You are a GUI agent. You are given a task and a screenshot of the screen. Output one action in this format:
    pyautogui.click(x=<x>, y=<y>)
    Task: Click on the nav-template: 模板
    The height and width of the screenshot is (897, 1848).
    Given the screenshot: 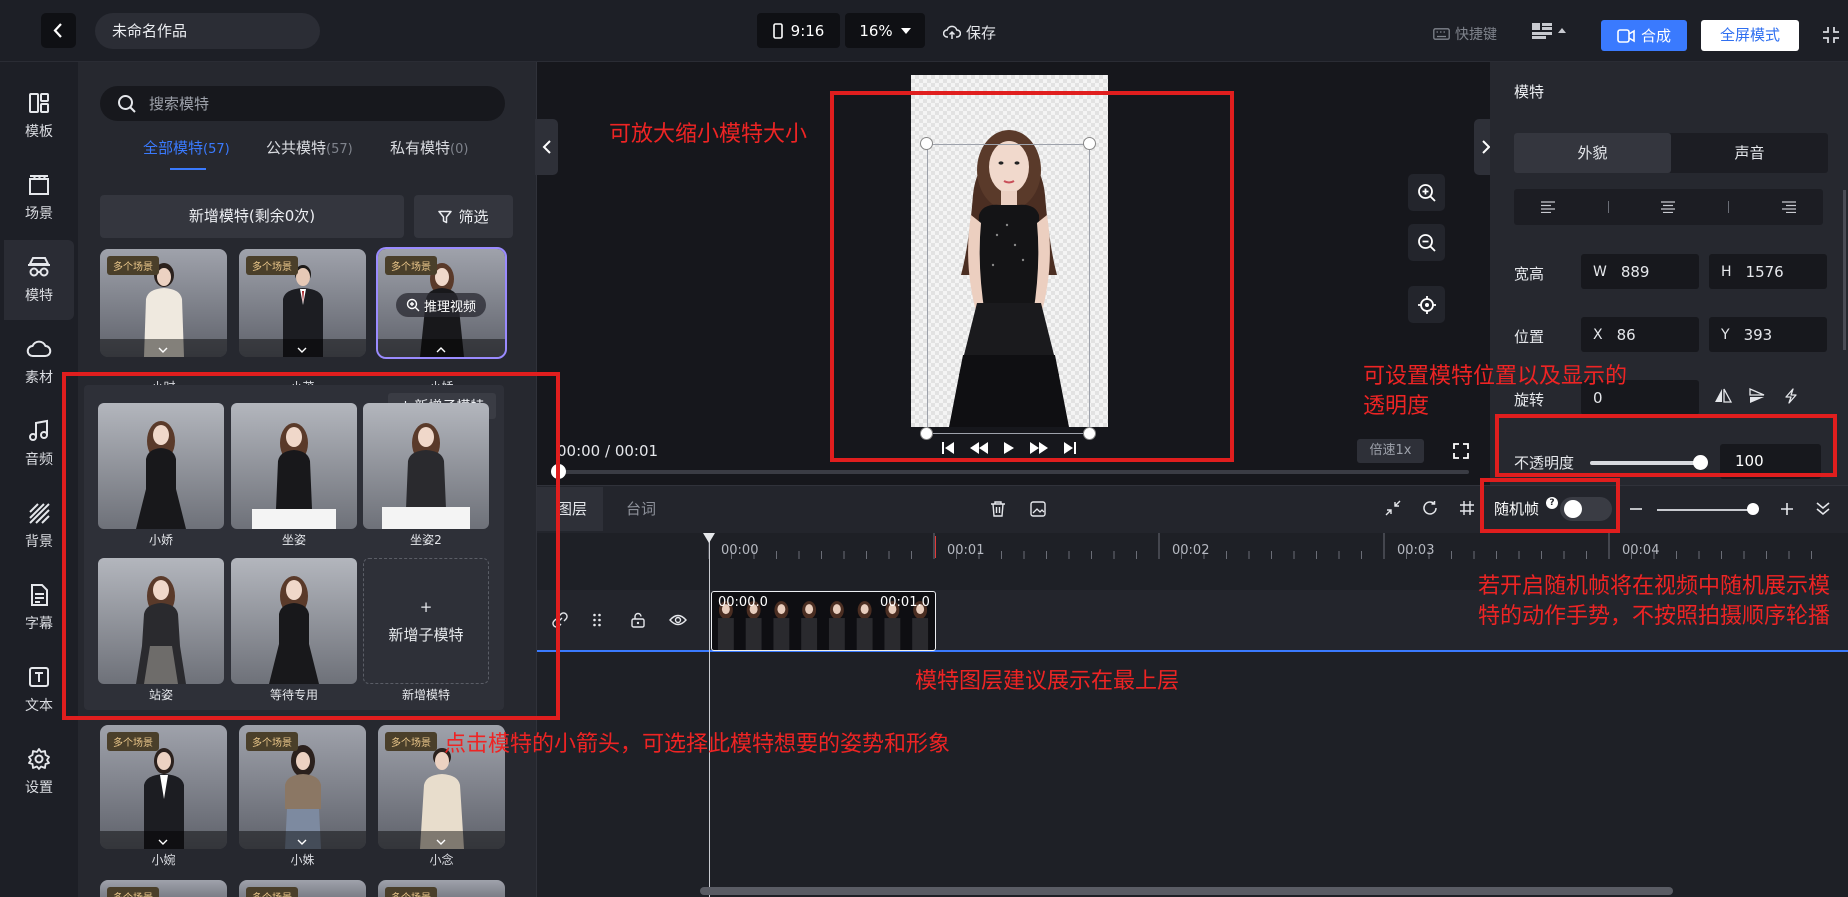 What is the action you would take?
    pyautogui.click(x=39, y=116)
    